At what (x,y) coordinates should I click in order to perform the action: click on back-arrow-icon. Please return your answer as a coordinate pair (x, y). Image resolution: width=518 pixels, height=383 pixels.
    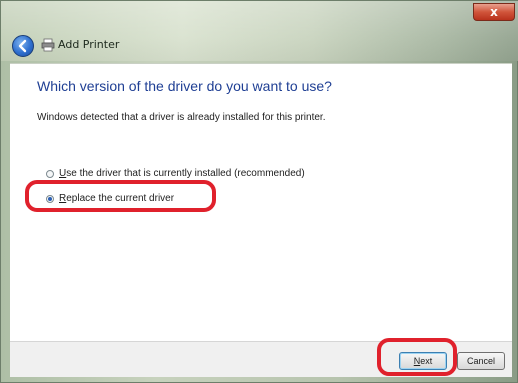
    Looking at the image, I should click on (22, 46).